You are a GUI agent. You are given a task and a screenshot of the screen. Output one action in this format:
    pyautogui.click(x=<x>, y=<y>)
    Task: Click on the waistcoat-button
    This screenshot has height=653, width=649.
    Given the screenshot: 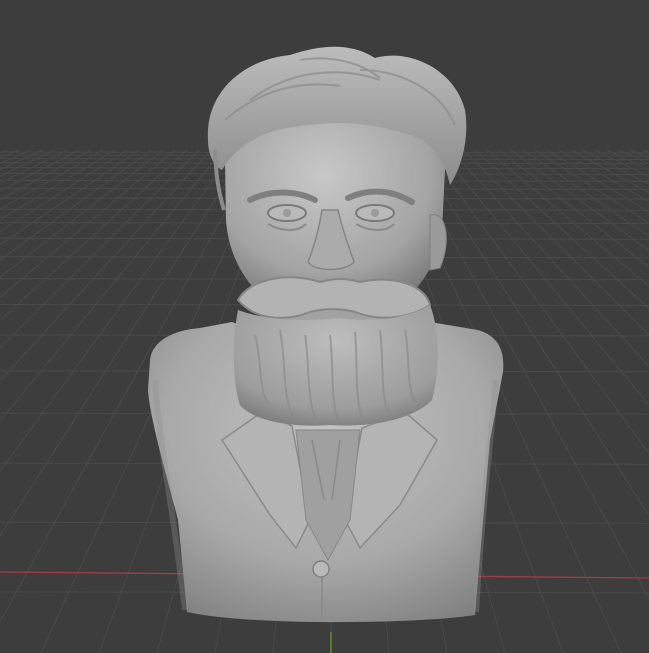 What is the action you would take?
    pyautogui.click(x=321, y=569)
    